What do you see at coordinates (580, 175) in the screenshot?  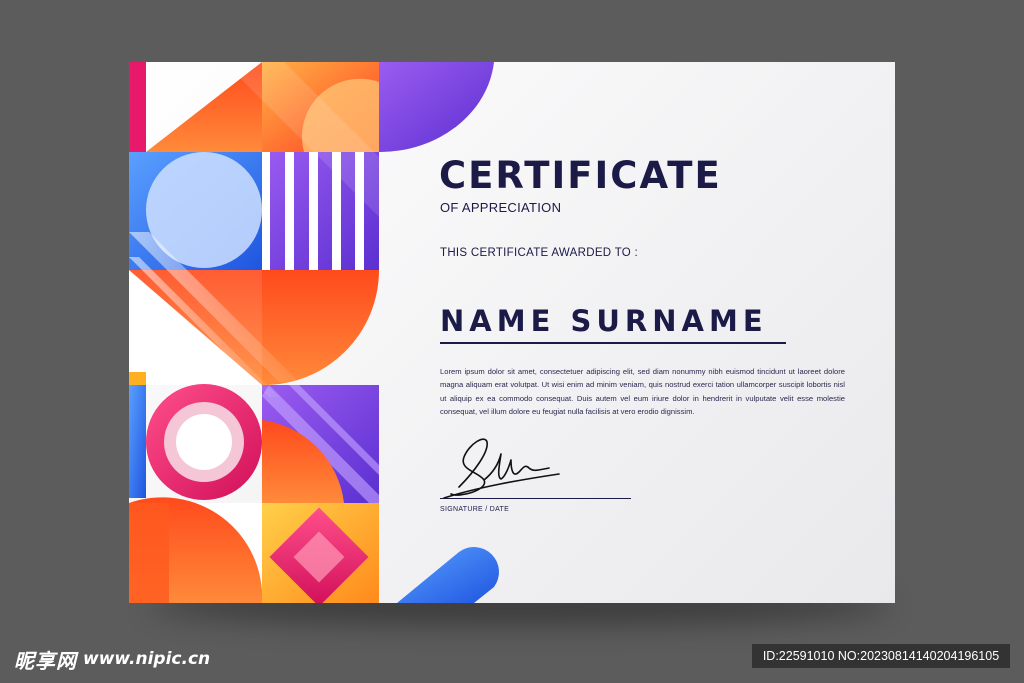 I see `certificate-title: CERTIFICATE` at bounding box center [580, 175].